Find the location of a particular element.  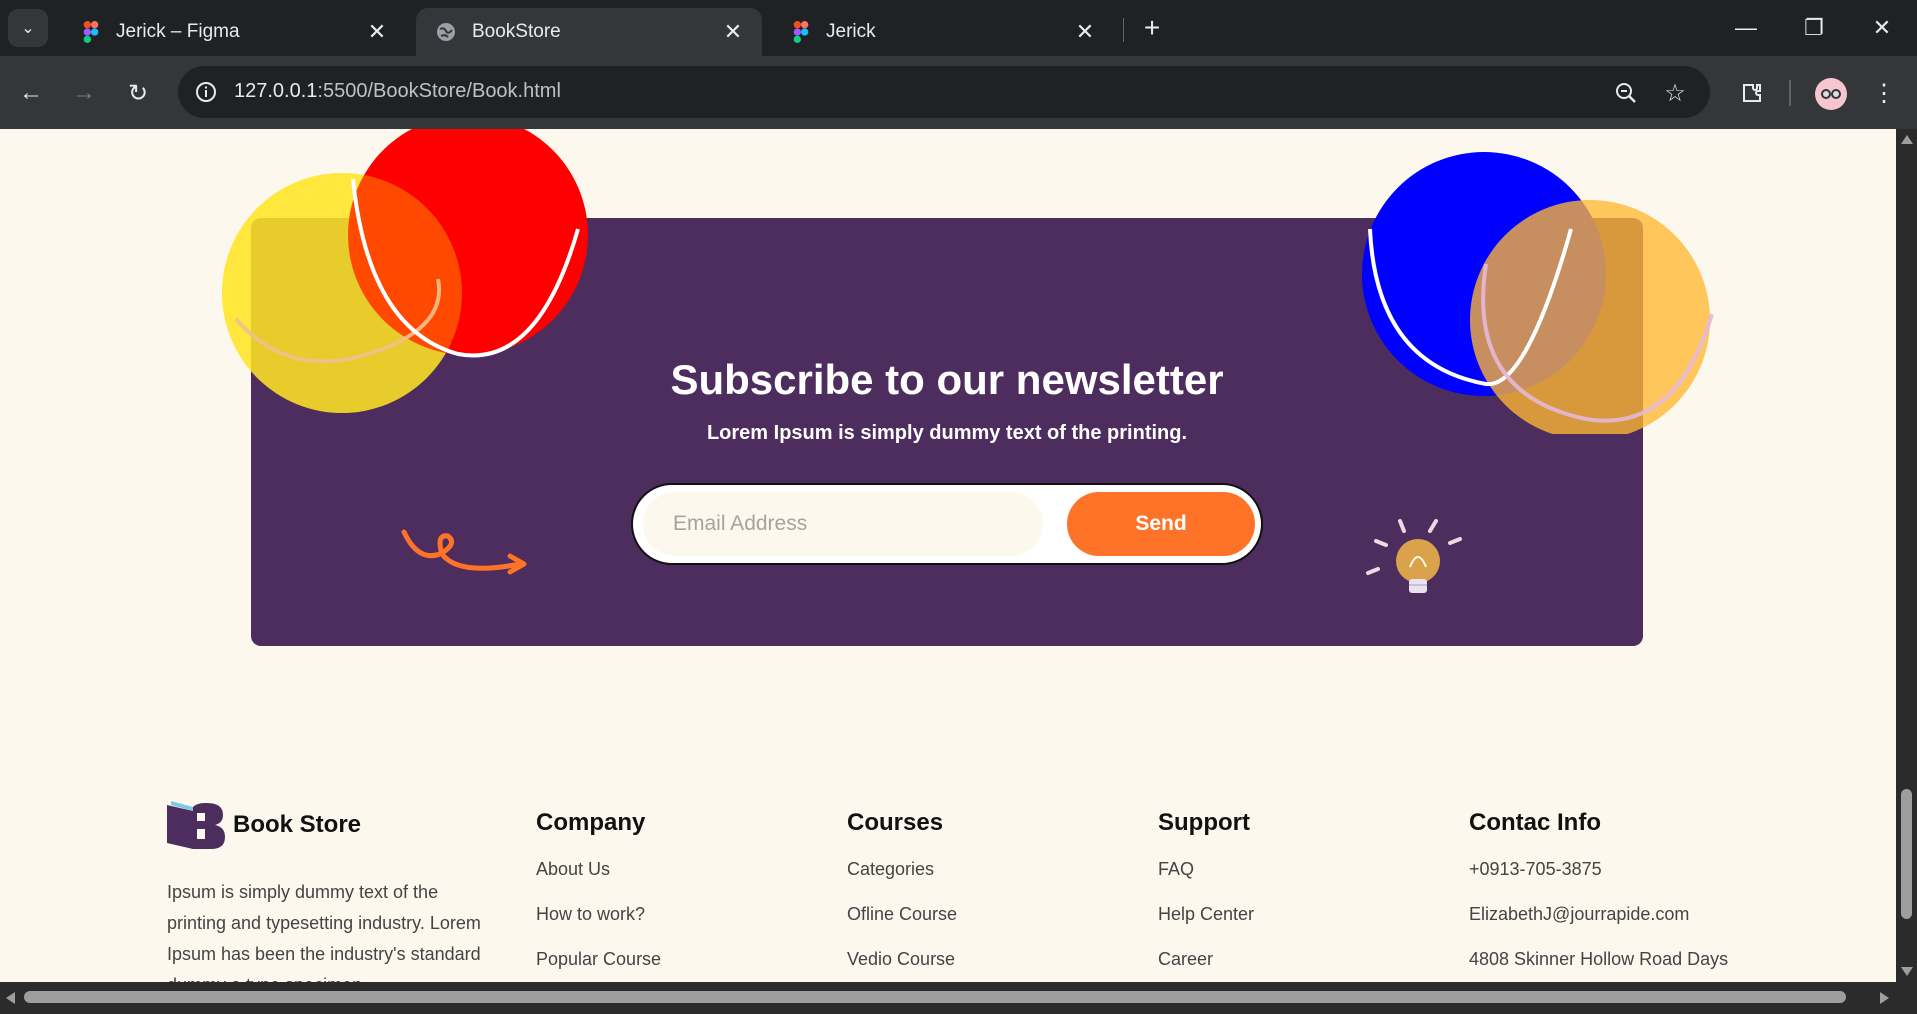

footer-link-career: Career is located at coordinates (1206, 959).